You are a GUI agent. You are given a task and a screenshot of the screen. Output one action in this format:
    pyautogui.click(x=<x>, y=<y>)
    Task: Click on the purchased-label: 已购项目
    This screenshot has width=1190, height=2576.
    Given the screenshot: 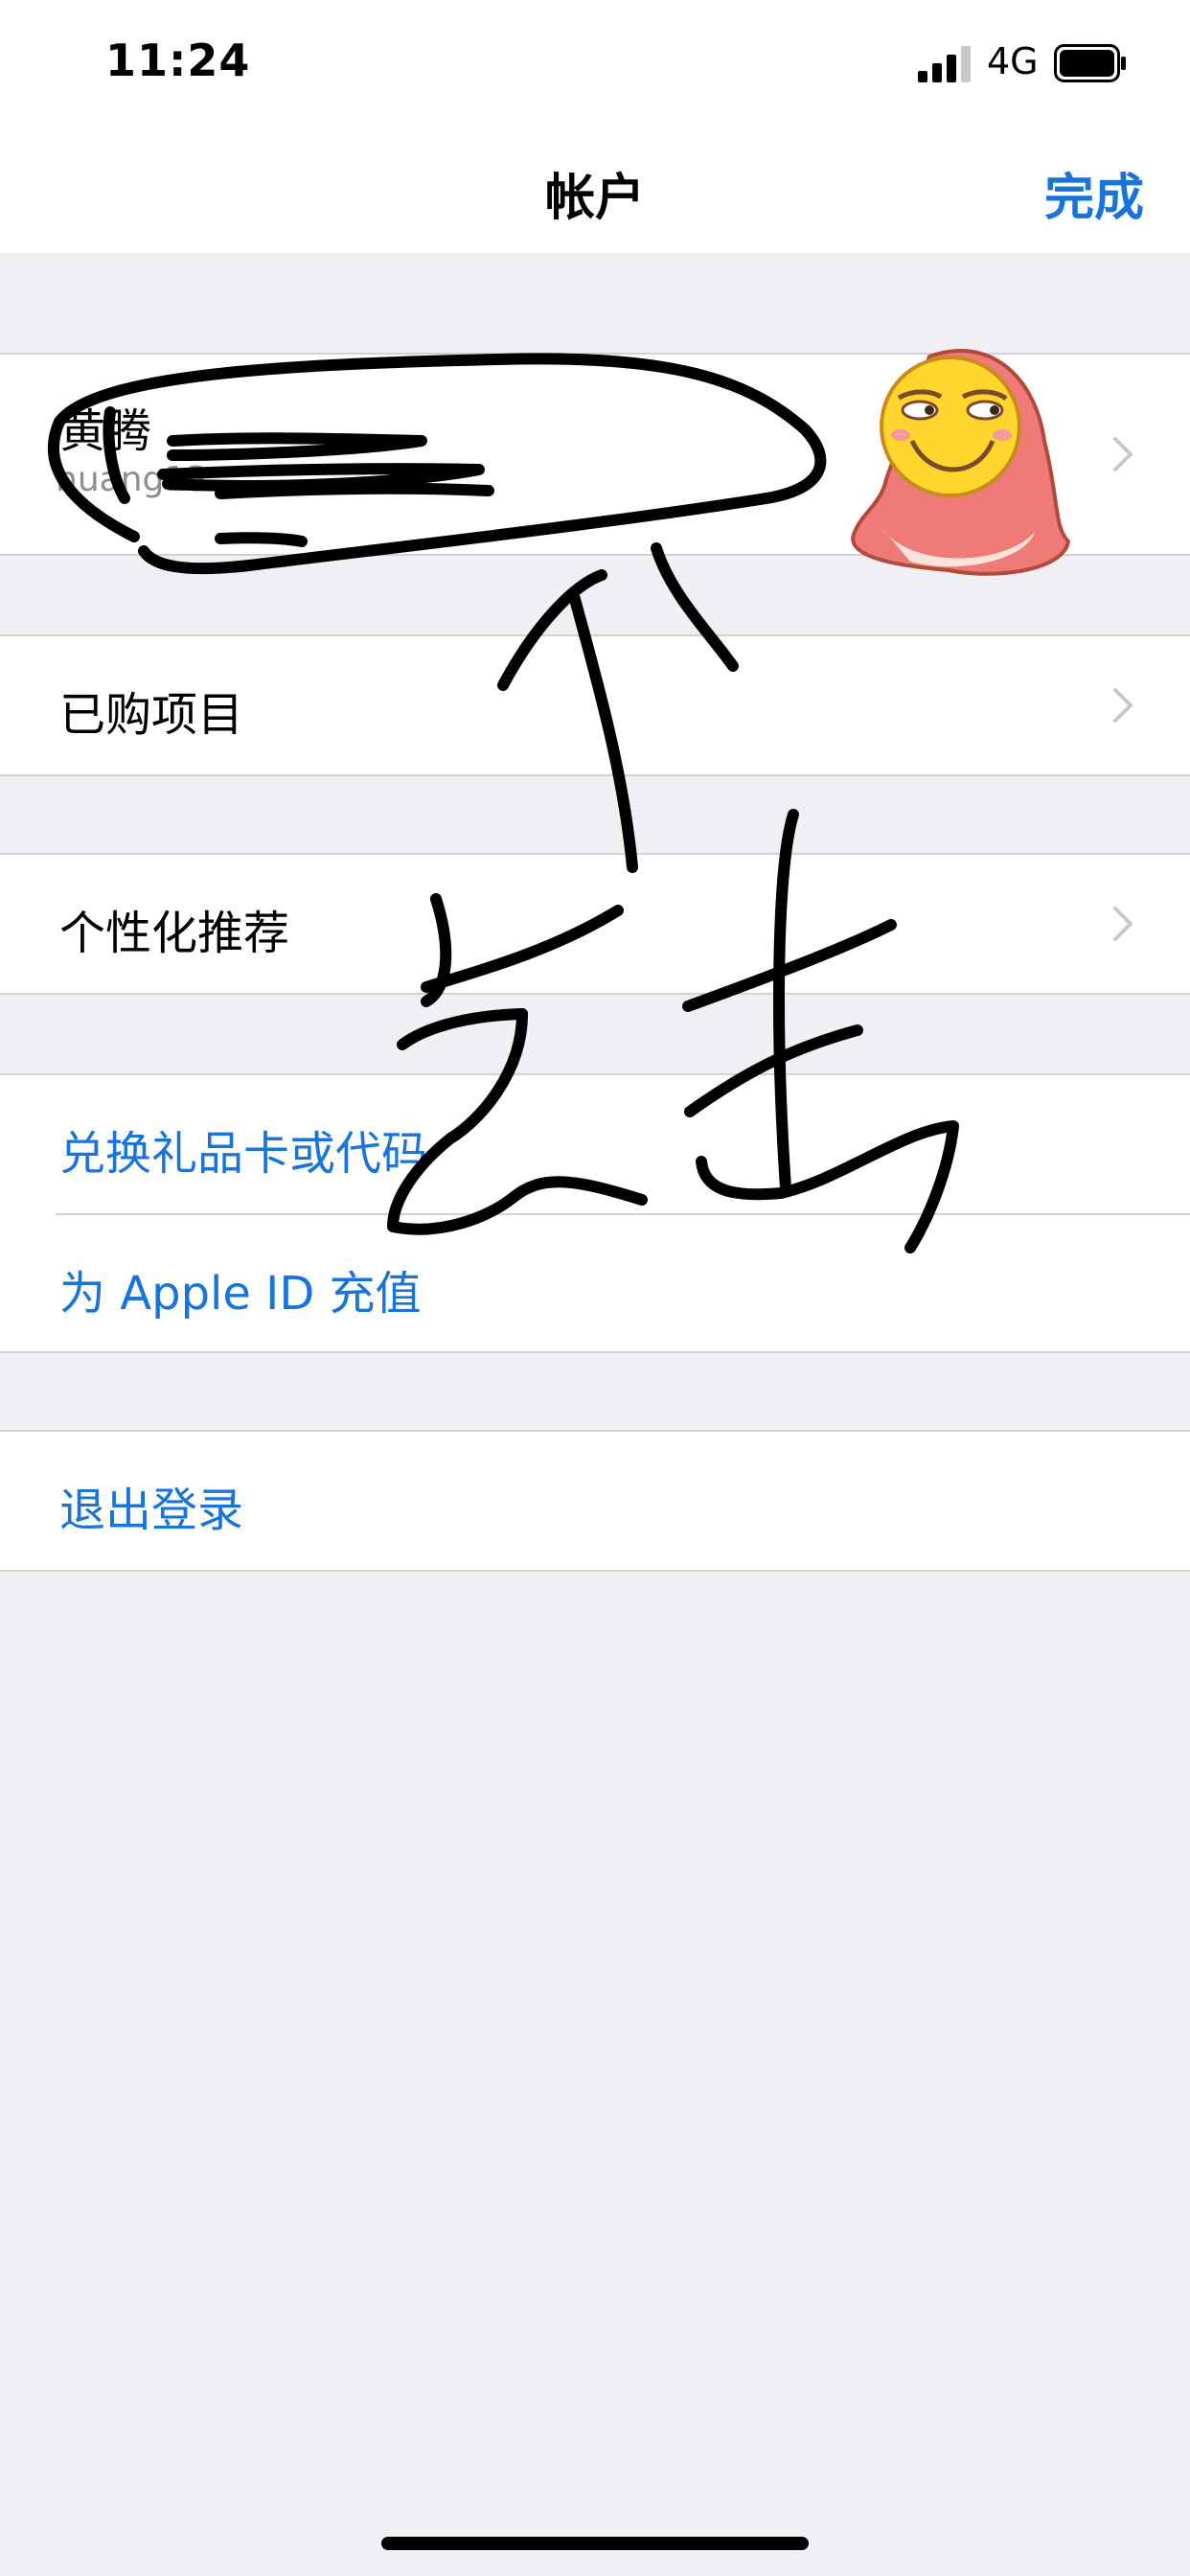 What is the action you would take?
    pyautogui.click(x=151, y=715)
    